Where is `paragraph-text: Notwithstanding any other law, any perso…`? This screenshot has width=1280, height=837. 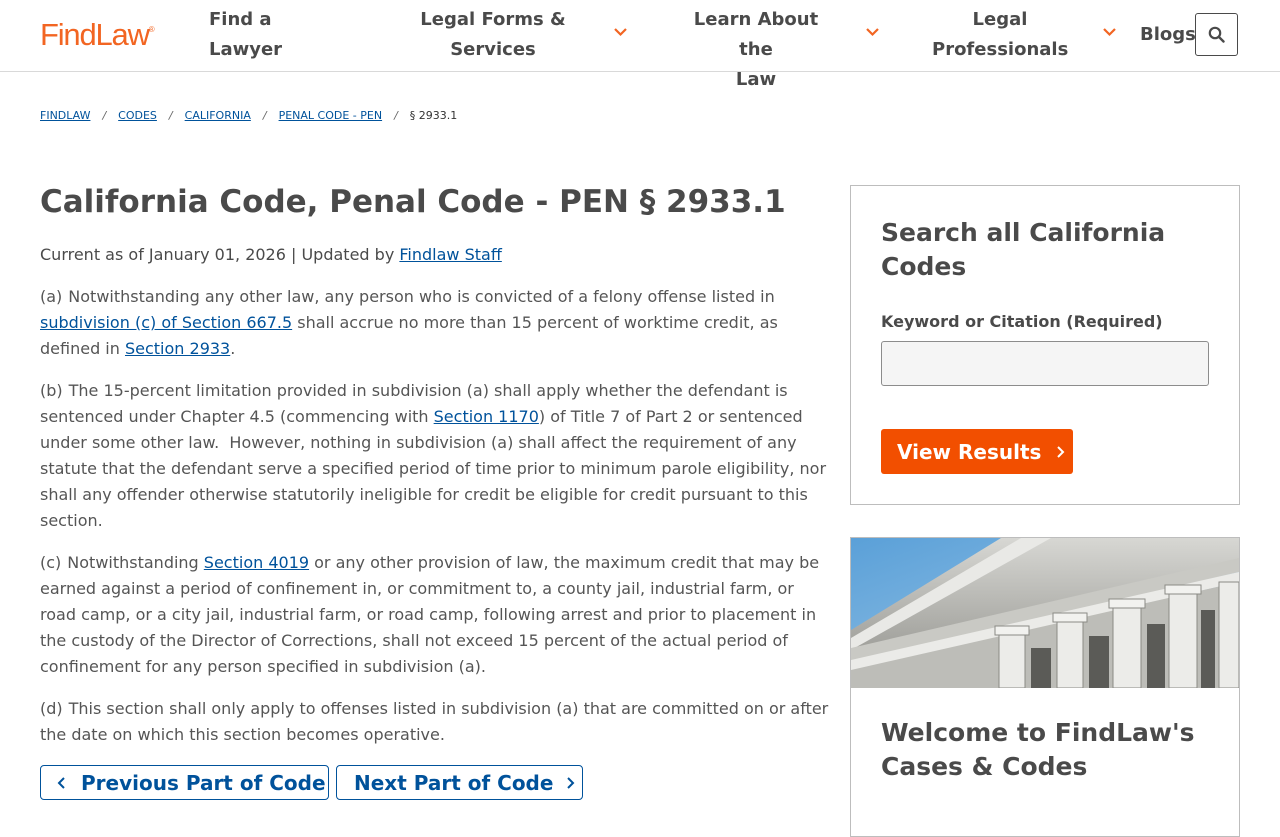
paragraph-text: Notwithstanding any other law, any perso… is located at coordinates (421, 296).